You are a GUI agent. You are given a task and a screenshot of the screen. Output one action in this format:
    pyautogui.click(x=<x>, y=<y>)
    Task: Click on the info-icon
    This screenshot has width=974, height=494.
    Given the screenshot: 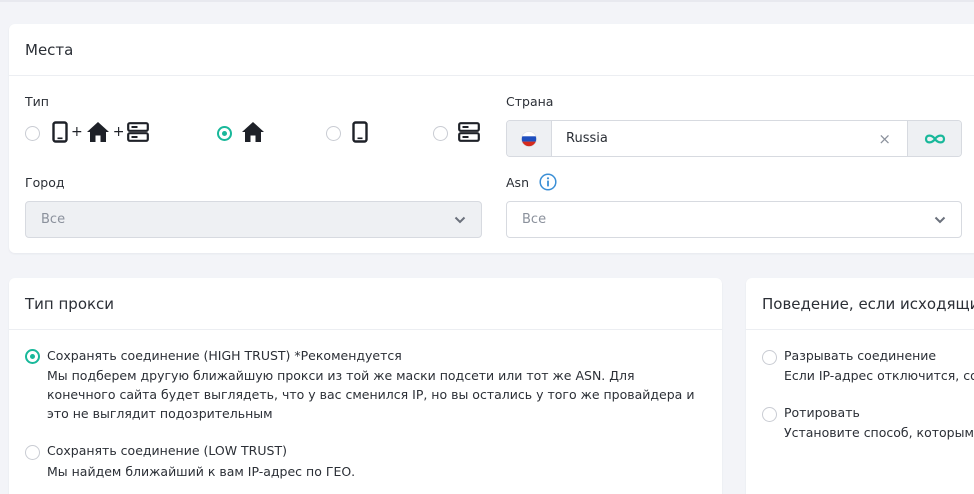 What is the action you would take?
    pyautogui.click(x=548, y=182)
    